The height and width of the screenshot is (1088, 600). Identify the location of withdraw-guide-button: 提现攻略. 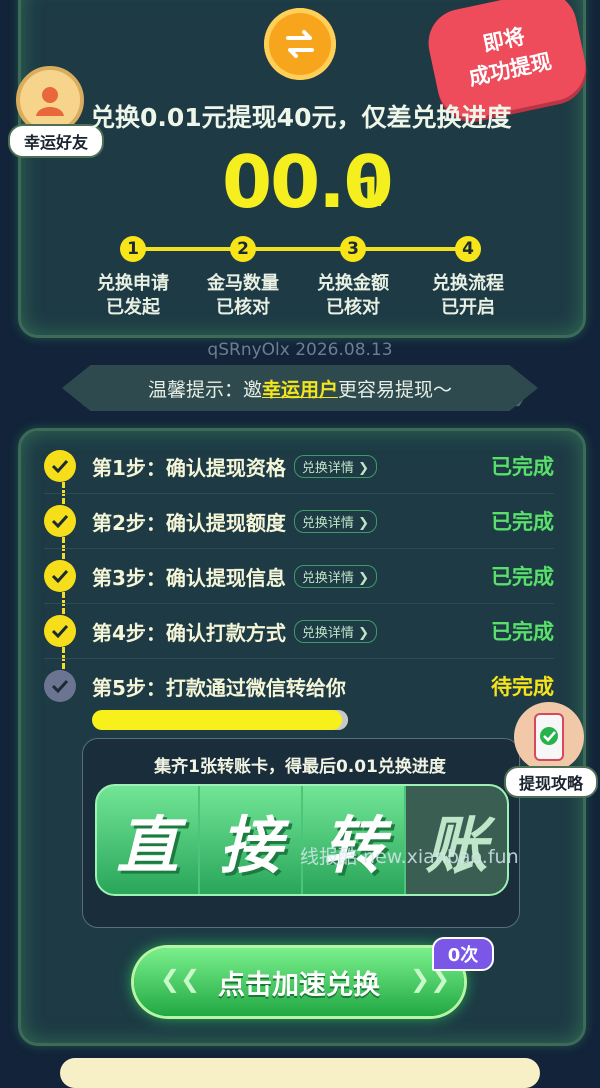
(551, 750).